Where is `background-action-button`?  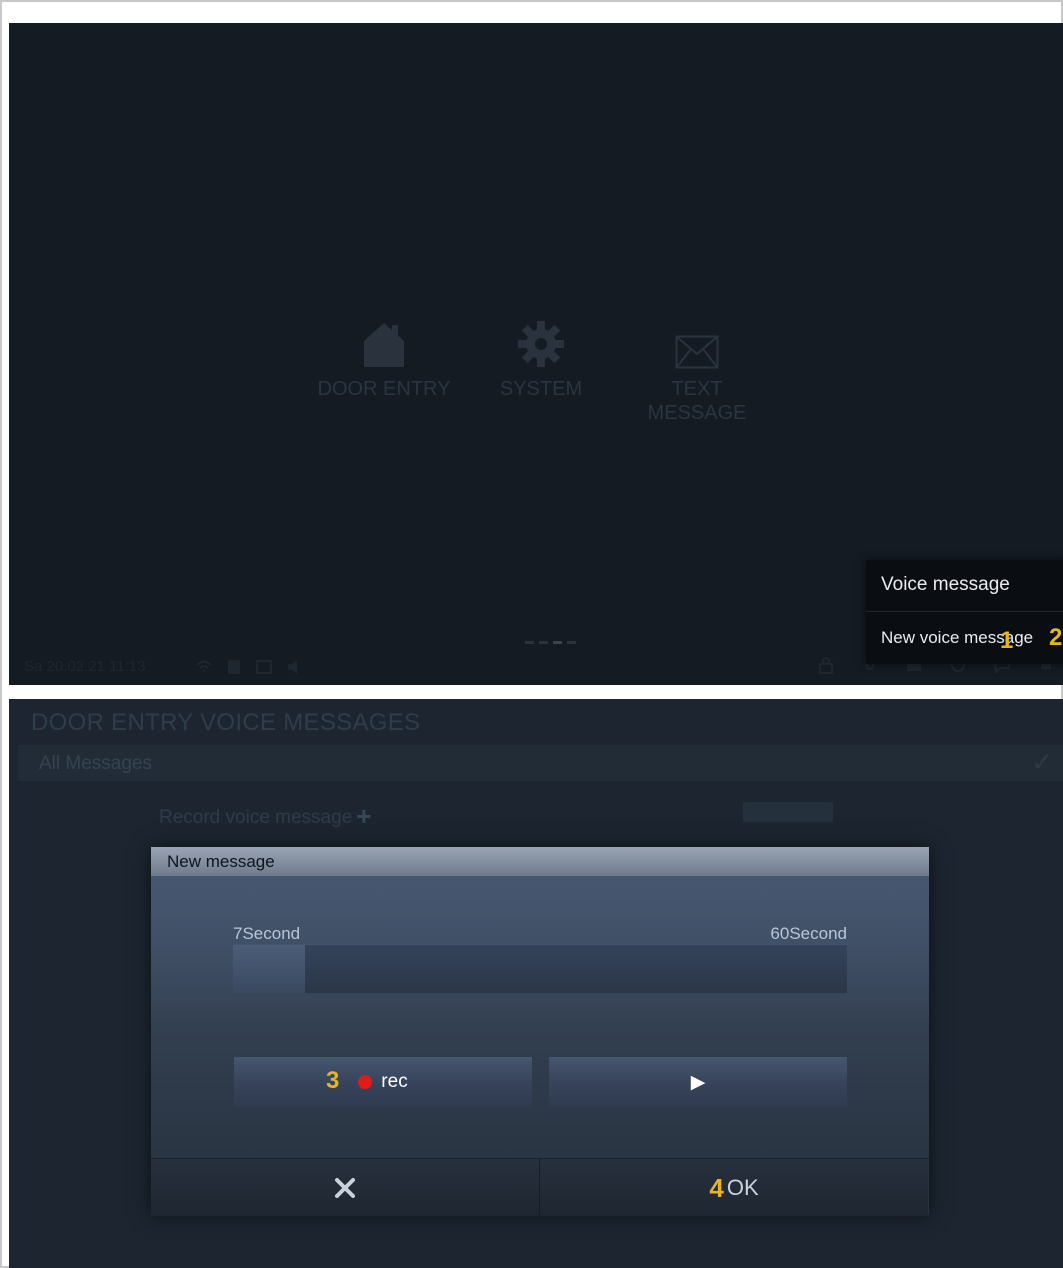
background-action-button is located at coordinates (788, 812).